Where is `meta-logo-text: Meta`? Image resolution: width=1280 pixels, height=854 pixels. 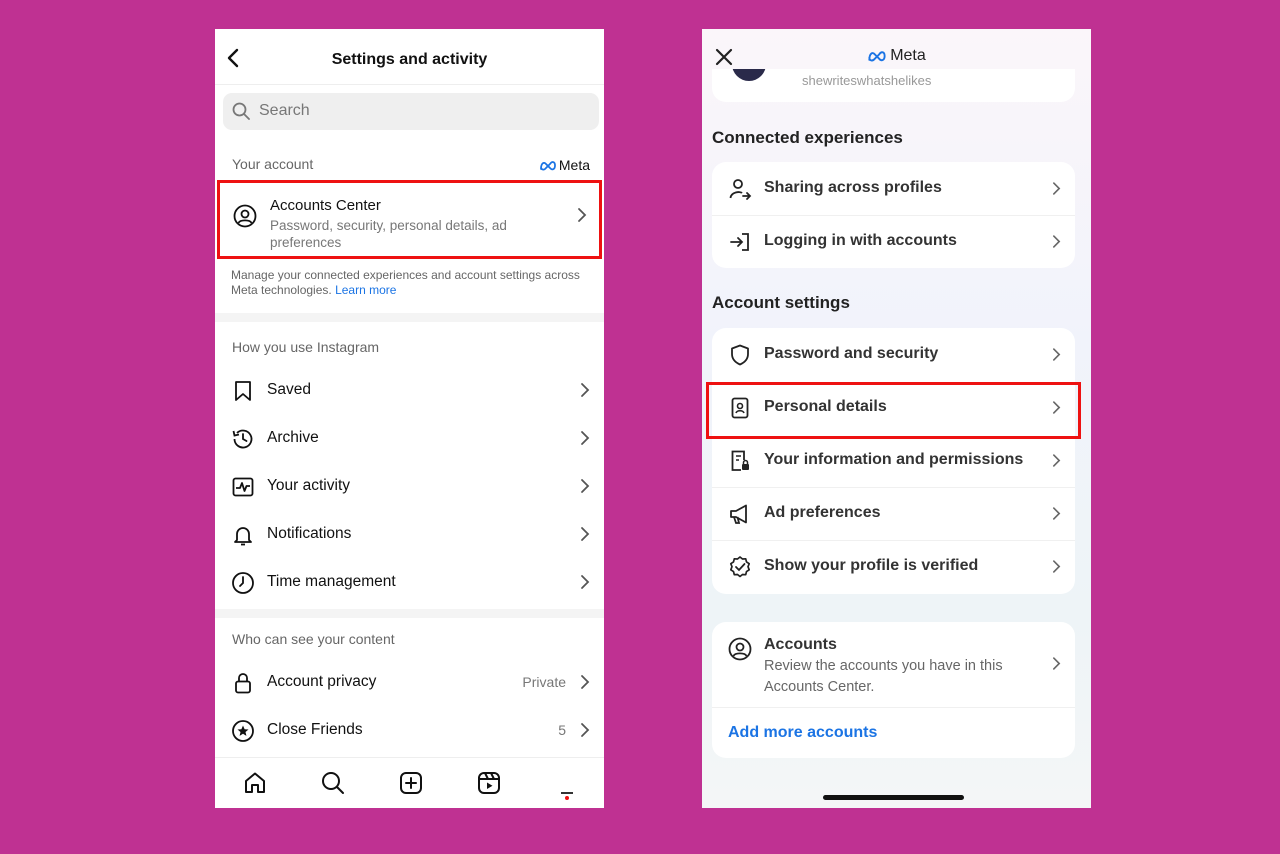
meta-logo-text: Meta is located at coordinates (574, 165).